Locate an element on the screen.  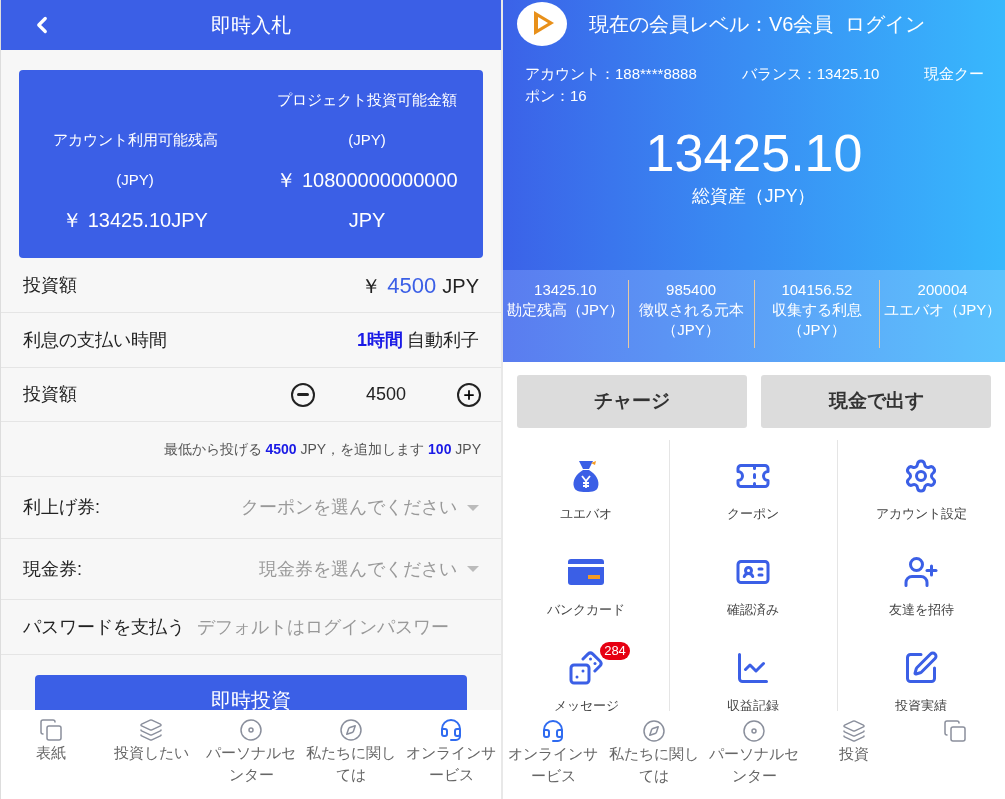
plus-button is located at coordinates (469, 394).